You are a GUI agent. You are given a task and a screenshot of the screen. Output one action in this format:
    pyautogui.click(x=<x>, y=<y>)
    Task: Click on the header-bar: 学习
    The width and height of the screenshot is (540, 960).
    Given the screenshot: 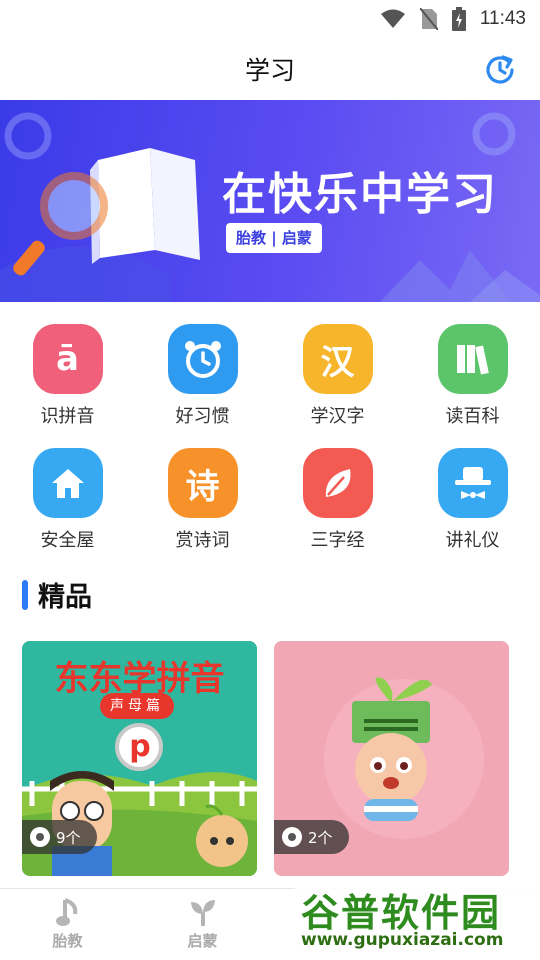 What is the action you would take?
    pyautogui.click(x=270, y=69)
    